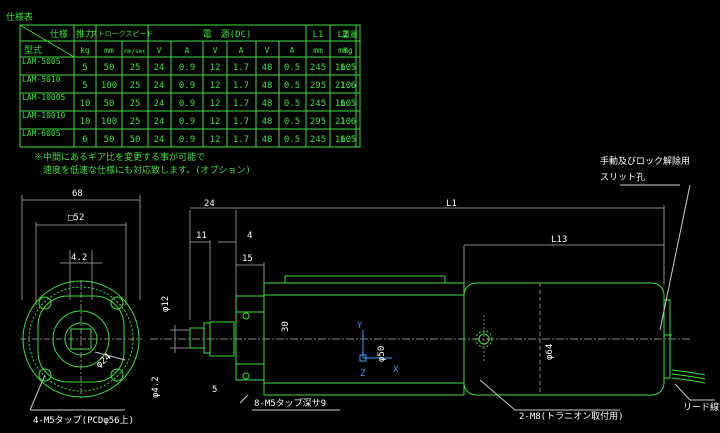 Image resolution: width=720 pixels, height=433 pixels. What do you see at coordinates (81, 303) in the screenshot?
I see `front-view` at bounding box center [81, 303].